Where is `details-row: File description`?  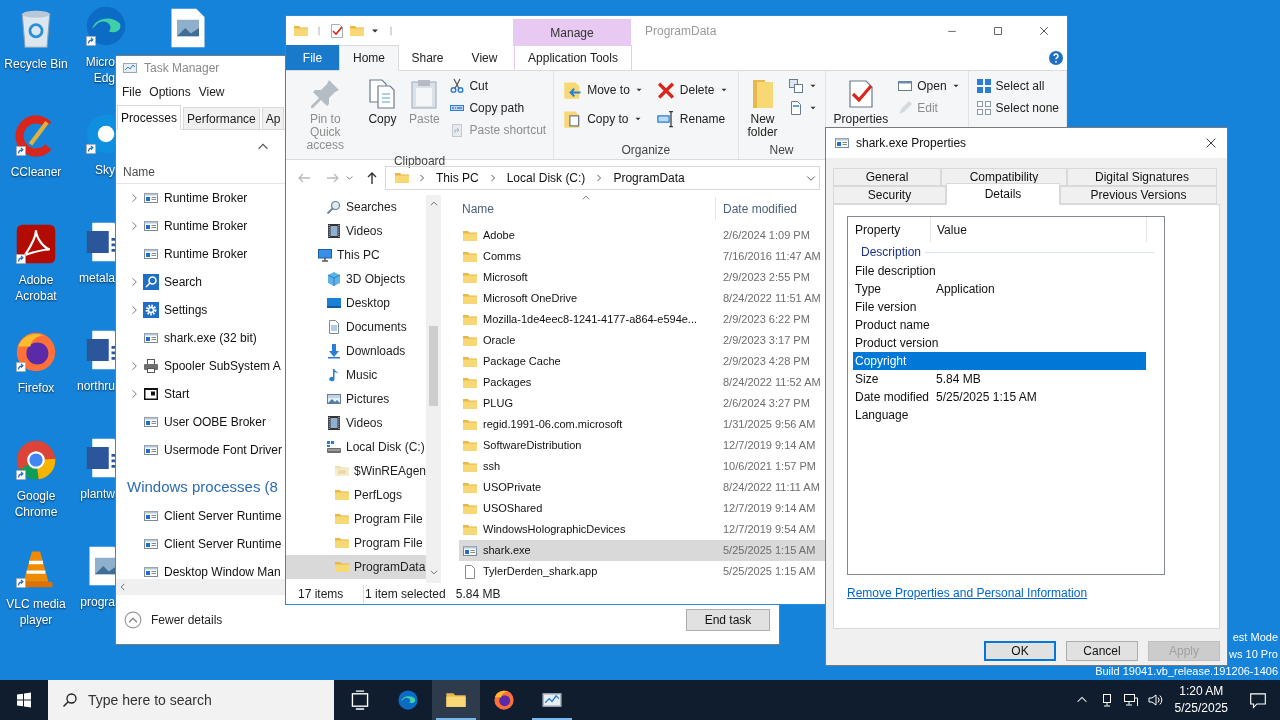 details-row: File description is located at coordinates (999, 271).